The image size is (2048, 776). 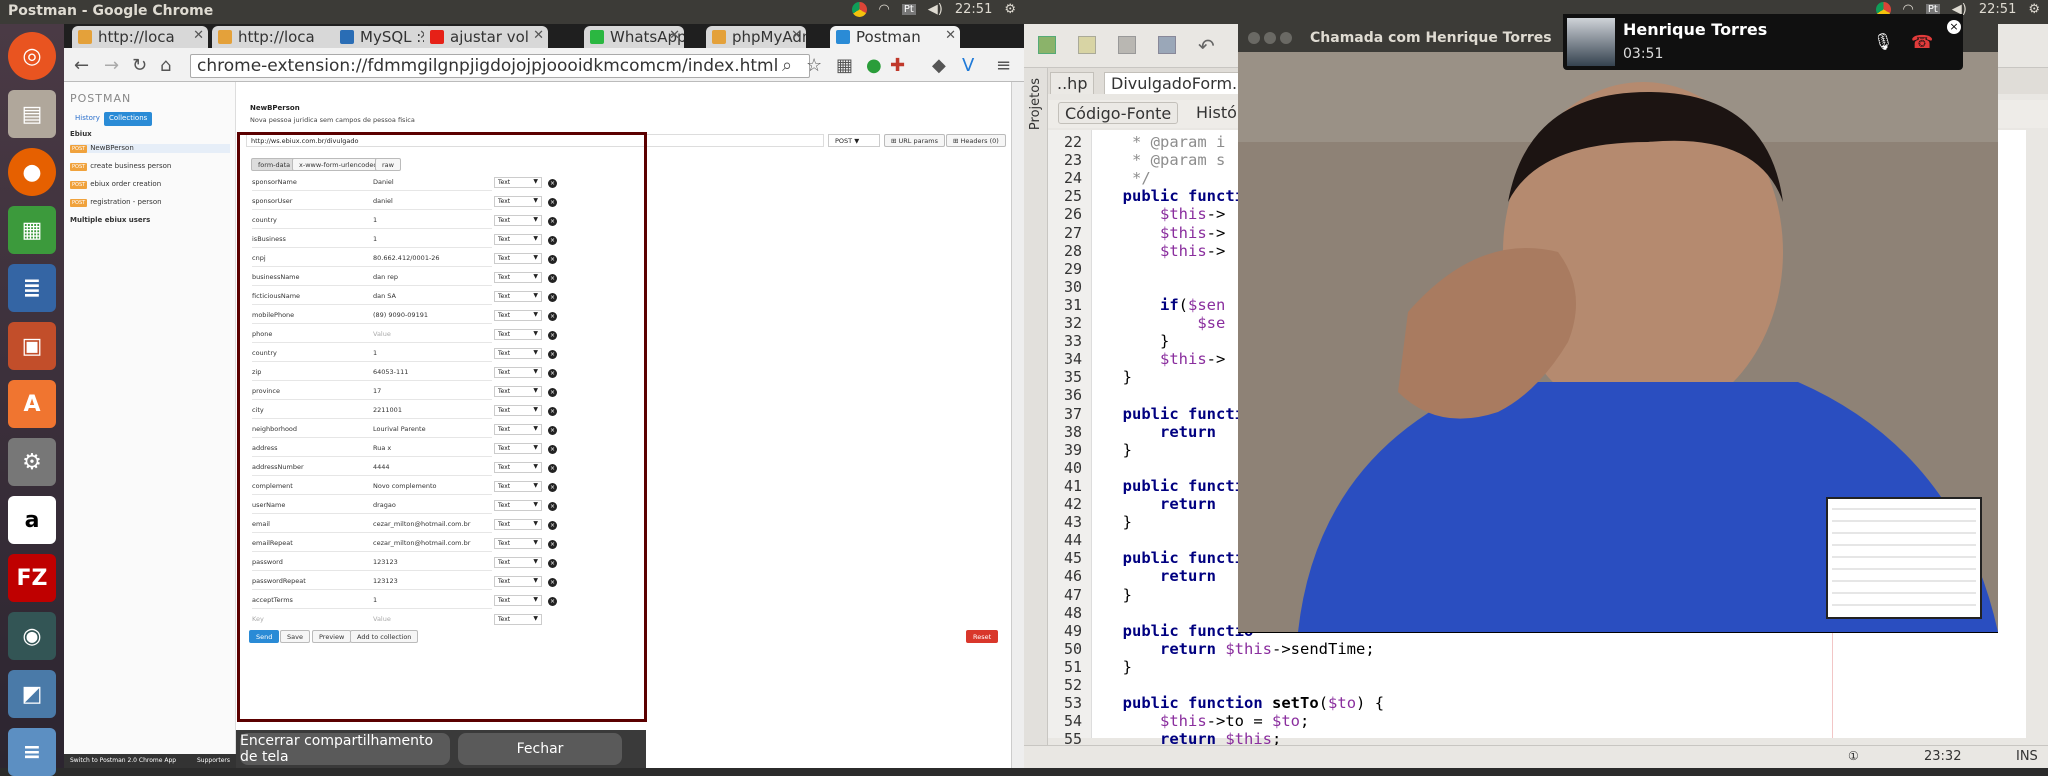 I want to click on collection-ebiux: Ebiux, so click(x=81, y=134).